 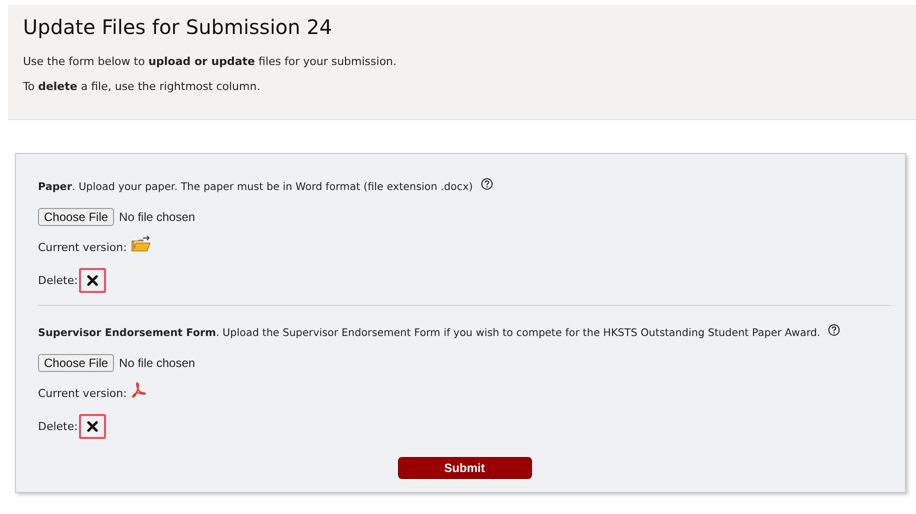 What do you see at coordinates (210, 61) in the screenshot?
I see `intro-text: Use the form below to upload or update files for your submission.` at bounding box center [210, 61].